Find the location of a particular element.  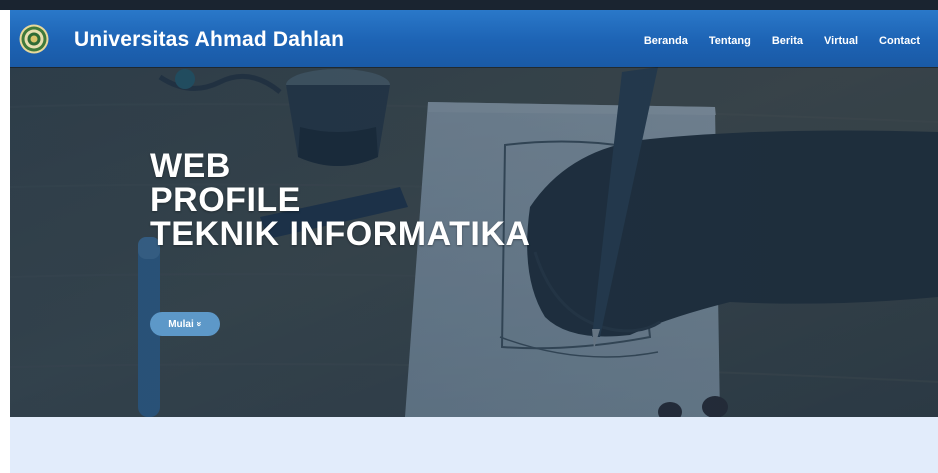

hero-title: WEB PROFILE TEKNIK INFORMATIKA is located at coordinates (340, 200).